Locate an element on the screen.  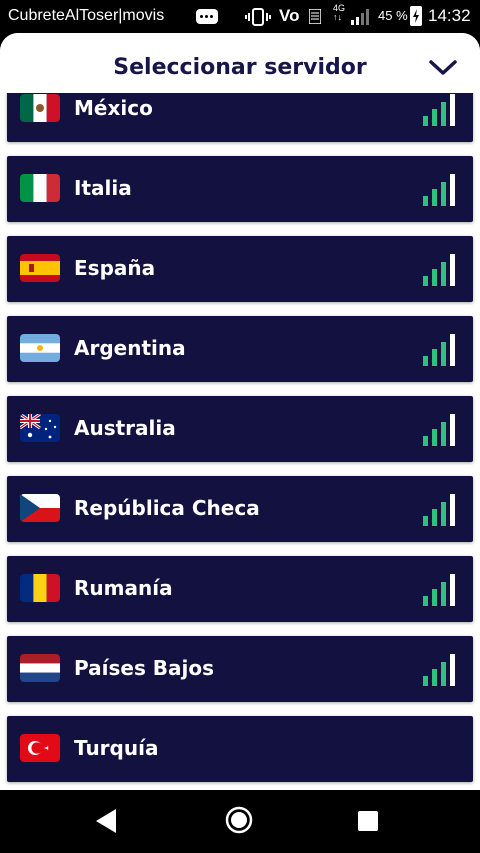
server-row-espana: España is located at coordinates (240, 269).